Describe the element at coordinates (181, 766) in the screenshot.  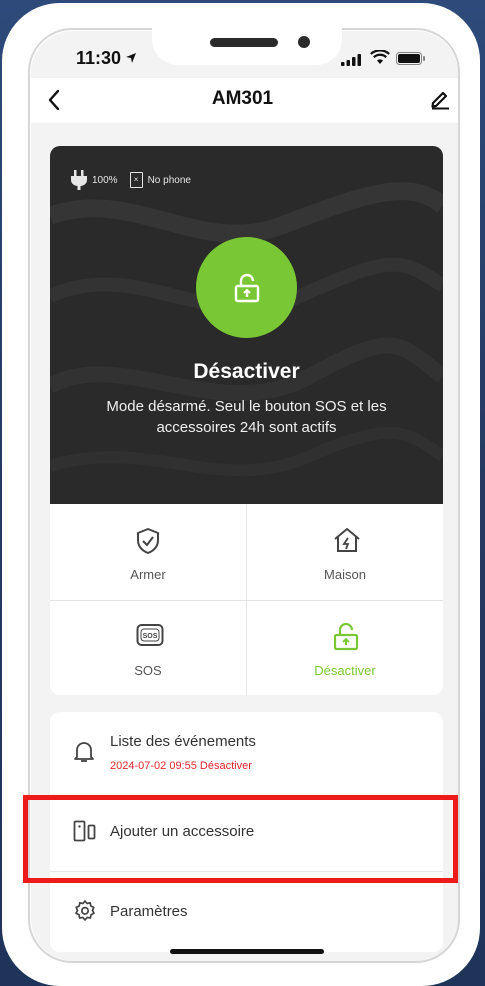
I see `last-event-text: 2024-07-02 09:55 Désactiver` at that location.